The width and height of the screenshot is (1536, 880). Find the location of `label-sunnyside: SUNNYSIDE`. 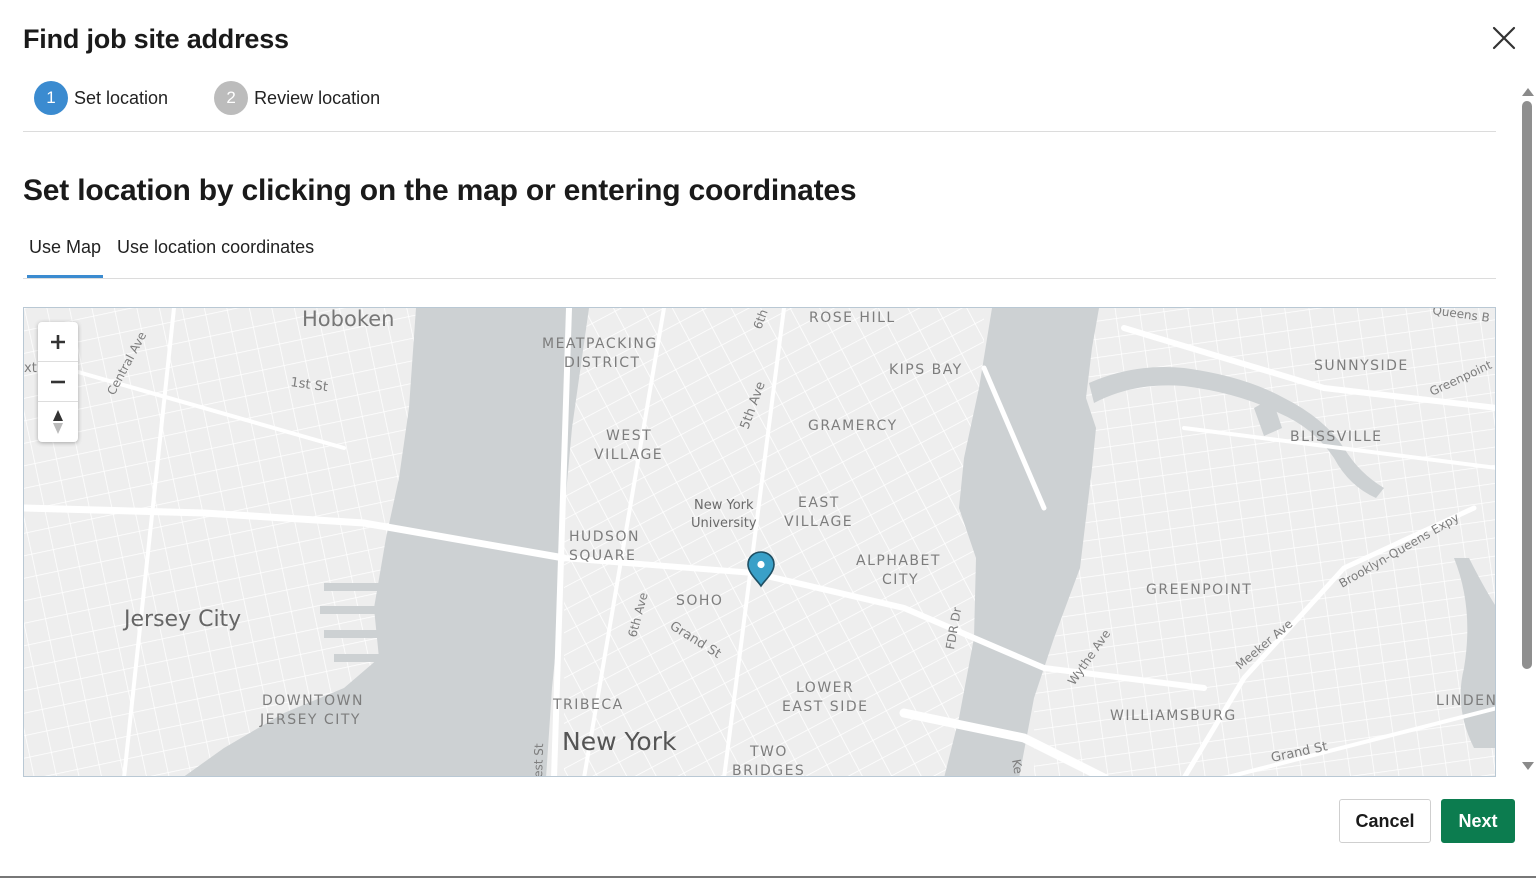

label-sunnyside: SUNNYSIDE is located at coordinates (1361, 366).